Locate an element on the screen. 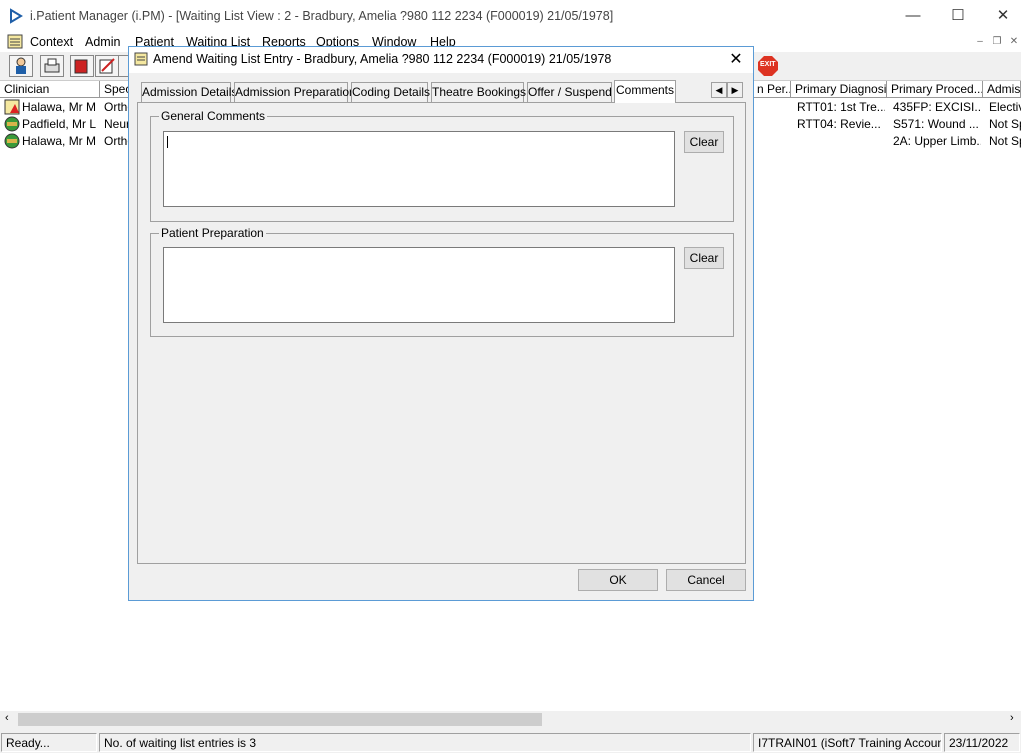 This screenshot has width=1021, height=753. mdi-close-button: ✕ is located at coordinates (1014, 41).